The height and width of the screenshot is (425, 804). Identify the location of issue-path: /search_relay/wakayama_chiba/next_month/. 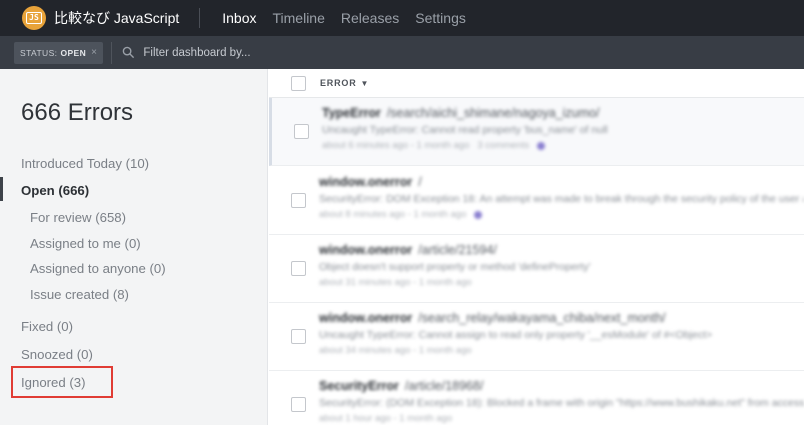
(542, 318).